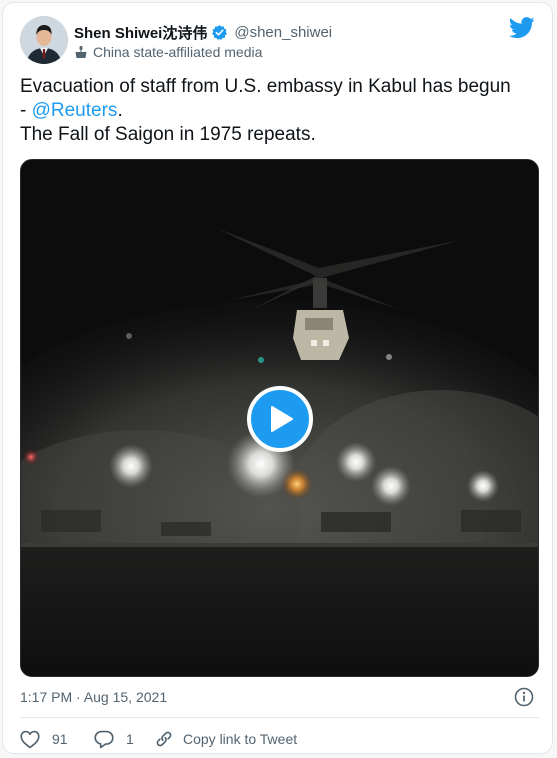 The image size is (557, 758). What do you see at coordinates (219, 32) in the screenshot?
I see `verified-badge-icon` at bounding box center [219, 32].